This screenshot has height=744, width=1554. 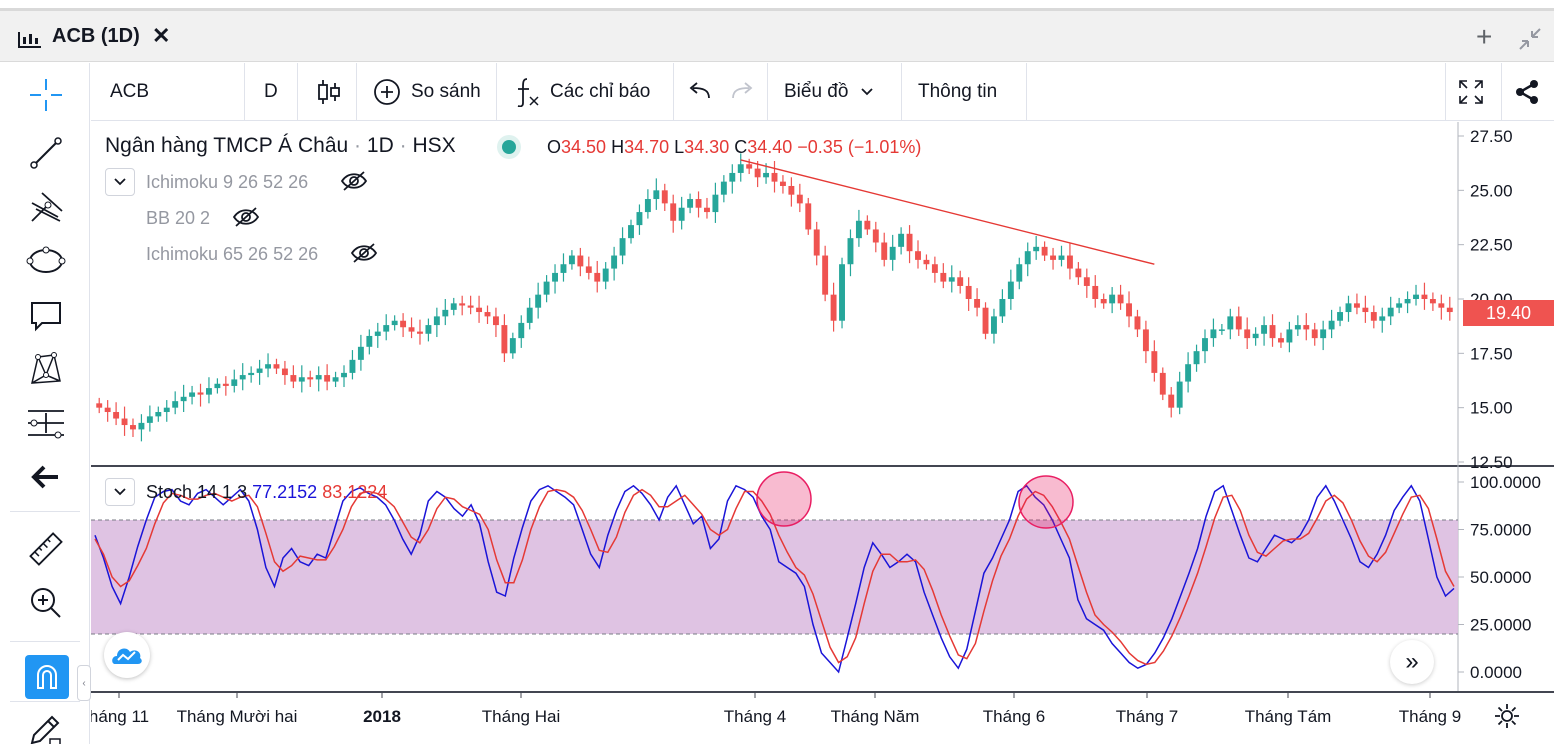 What do you see at coordinates (46, 423) in the screenshot?
I see `measure-lines-icon` at bounding box center [46, 423].